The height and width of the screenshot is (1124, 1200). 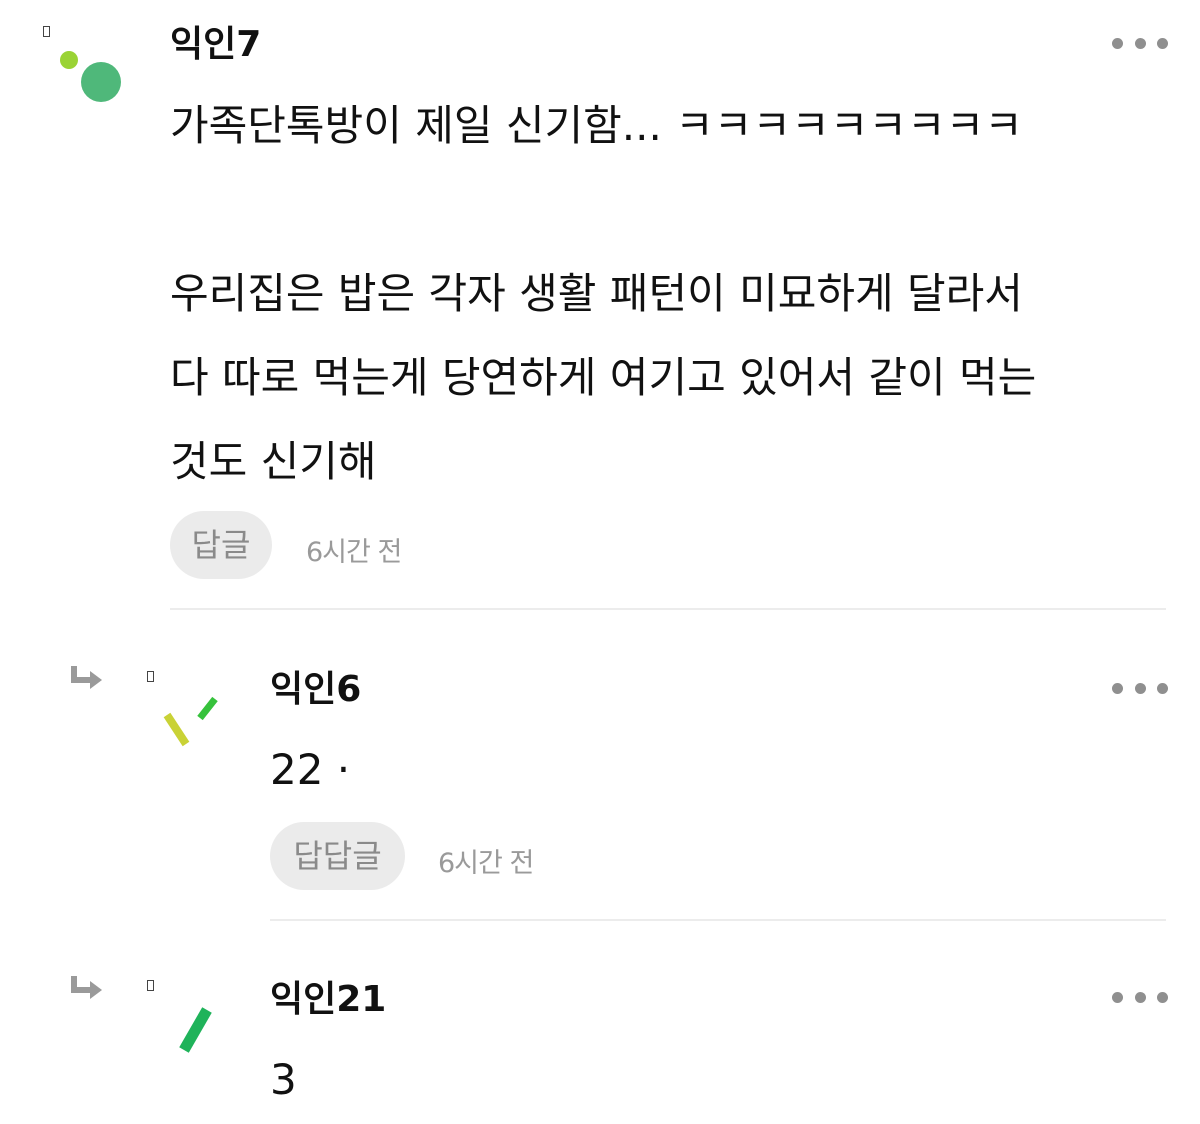 I want to click on comment-author: 익인6, so click(x=315, y=690).